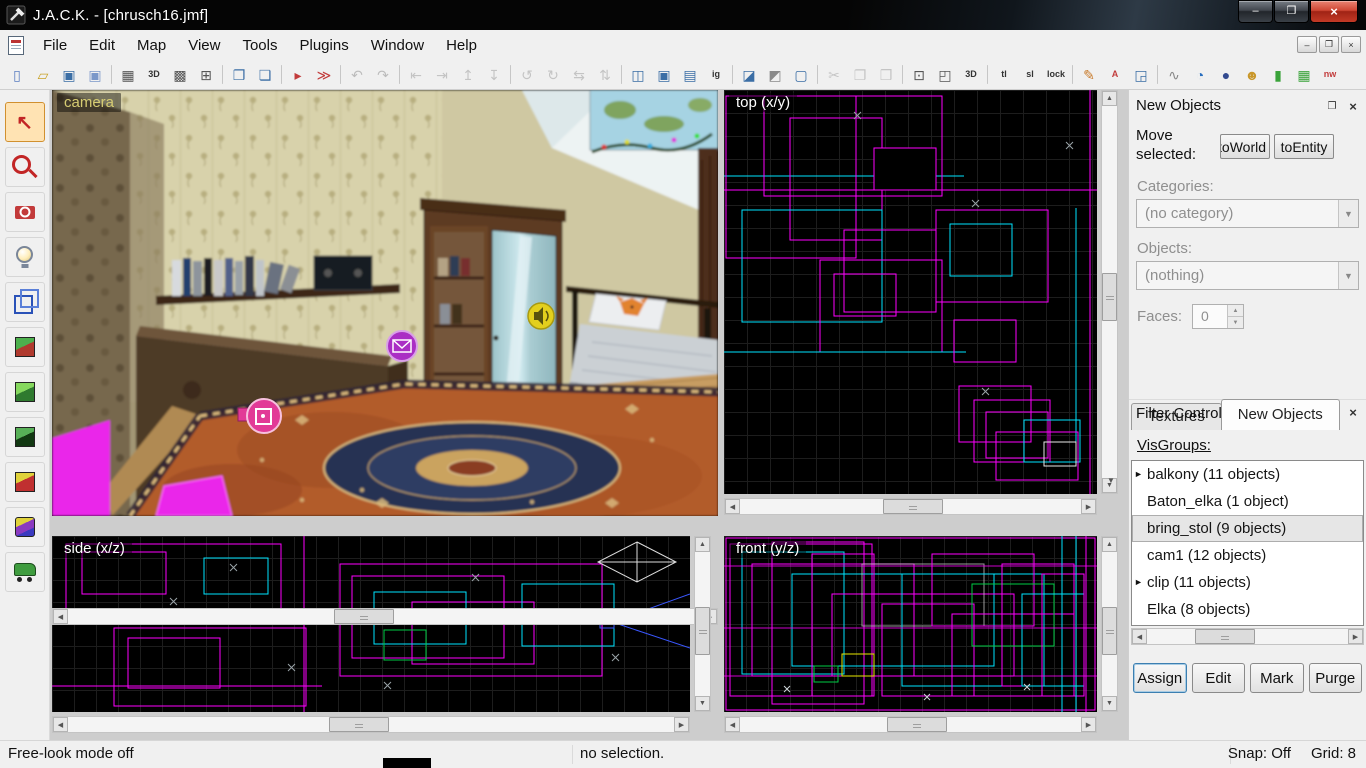 The height and width of the screenshot is (768, 1366). What do you see at coordinates (716, 74) in the screenshot?
I see `ignore-groups-button: ig` at bounding box center [716, 74].